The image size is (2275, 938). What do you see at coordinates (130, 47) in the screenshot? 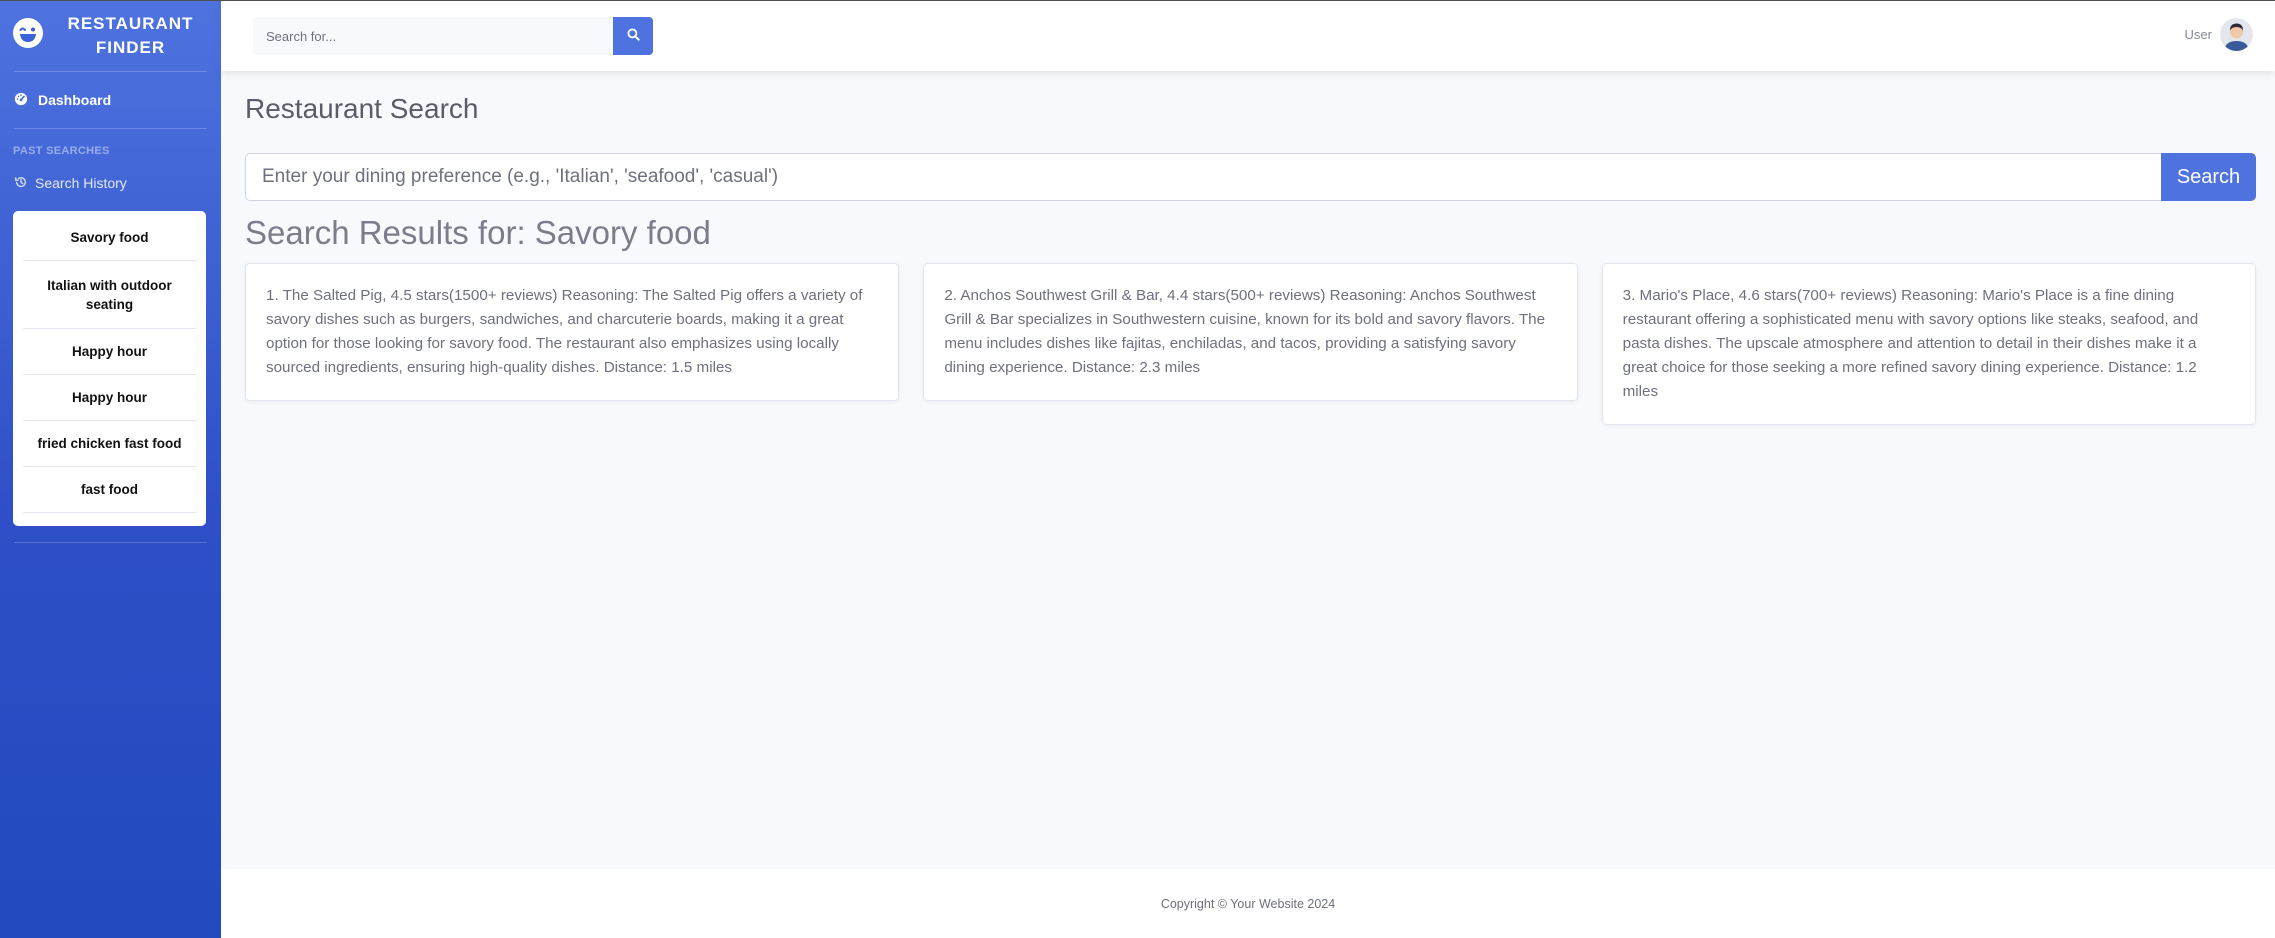
I see `brand-line-2: FINDER` at bounding box center [130, 47].